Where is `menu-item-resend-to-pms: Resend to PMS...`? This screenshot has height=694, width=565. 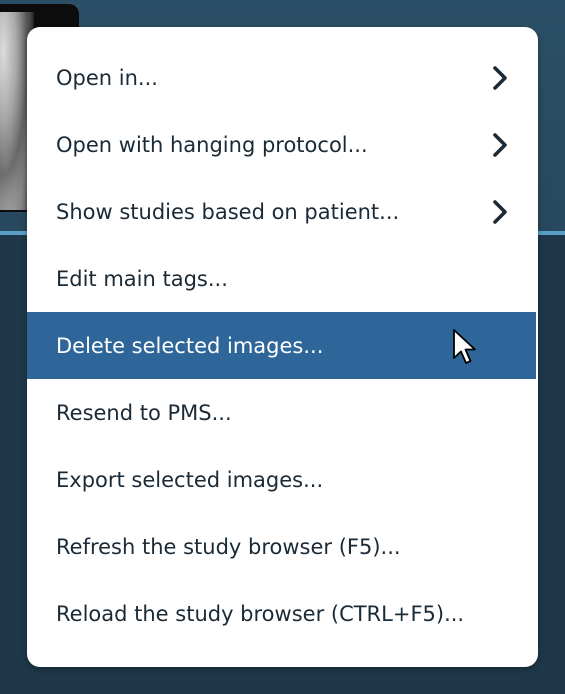
menu-item-resend-to-pms: Resend to PMS... is located at coordinates (281, 412).